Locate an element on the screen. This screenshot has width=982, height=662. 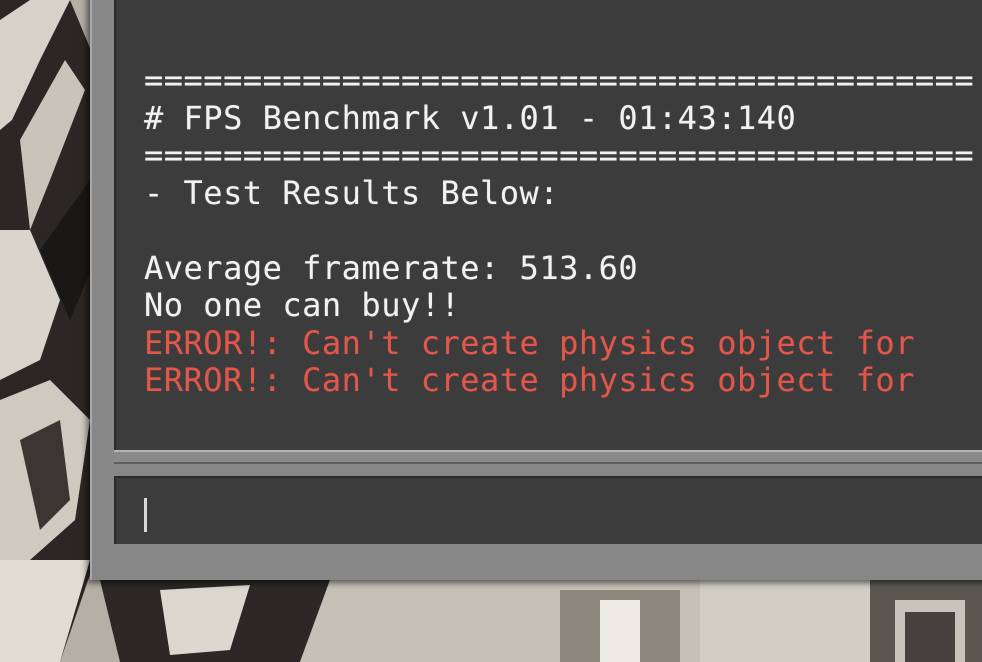
text-caret is located at coordinates (145, 515).